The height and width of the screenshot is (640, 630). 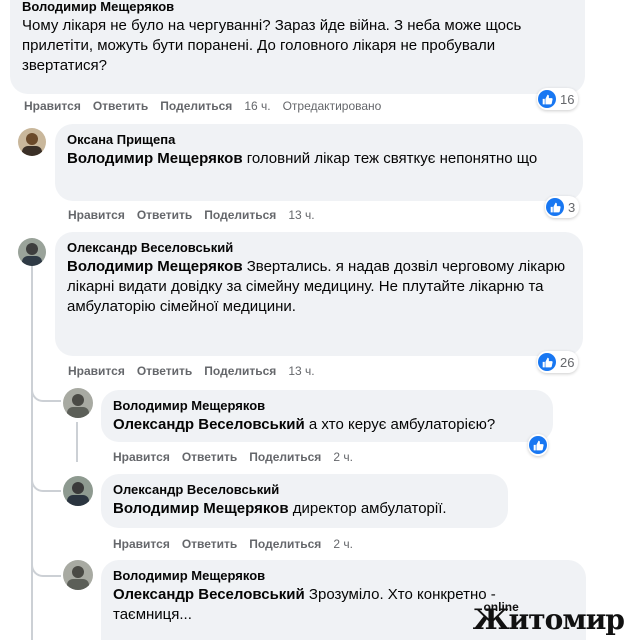 I want to click on edited-label: Отредактировано, so click(x=332, y=106).